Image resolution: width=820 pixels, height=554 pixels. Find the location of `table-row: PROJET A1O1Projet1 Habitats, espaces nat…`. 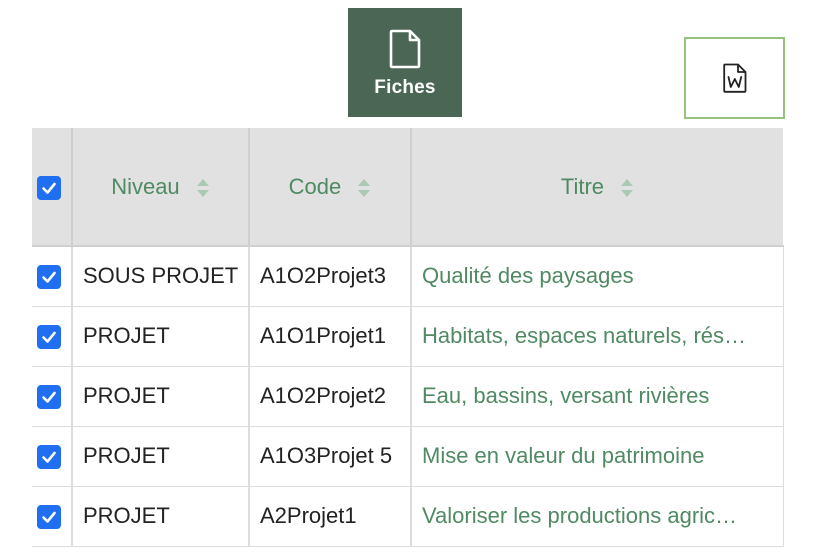

table-row: PROJET A1O1Projet1 Habitats, espaces nat… is located at coordinates (408, 336).